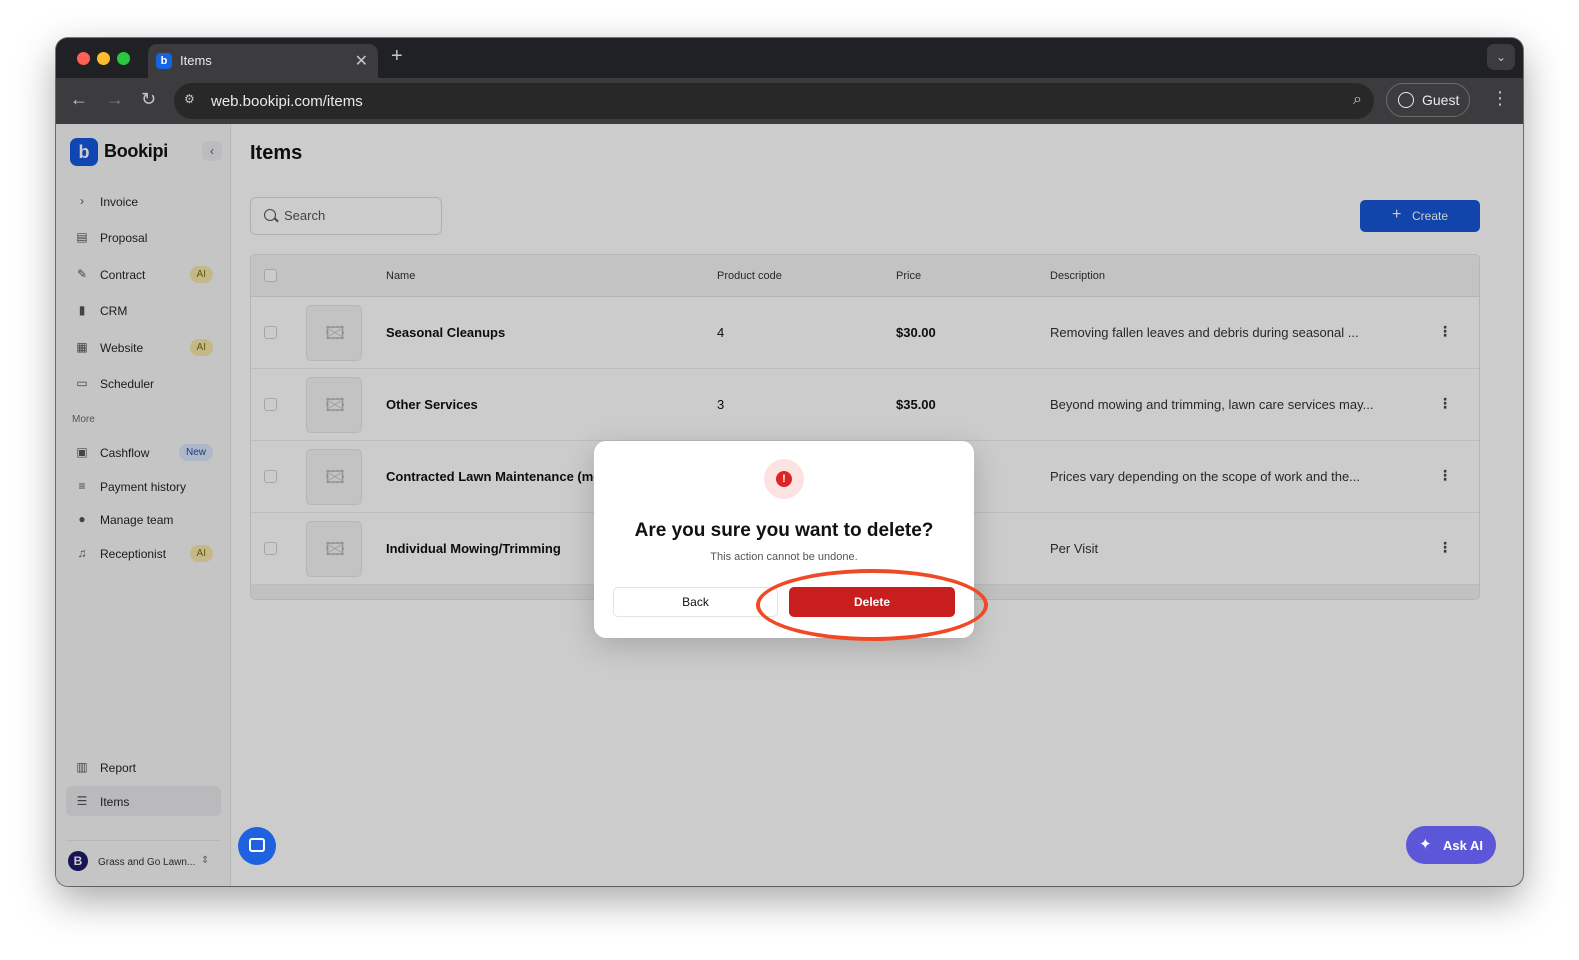 The image size is (1579, 960). I want to click on profile-button: Guest, so click(1428, 100).